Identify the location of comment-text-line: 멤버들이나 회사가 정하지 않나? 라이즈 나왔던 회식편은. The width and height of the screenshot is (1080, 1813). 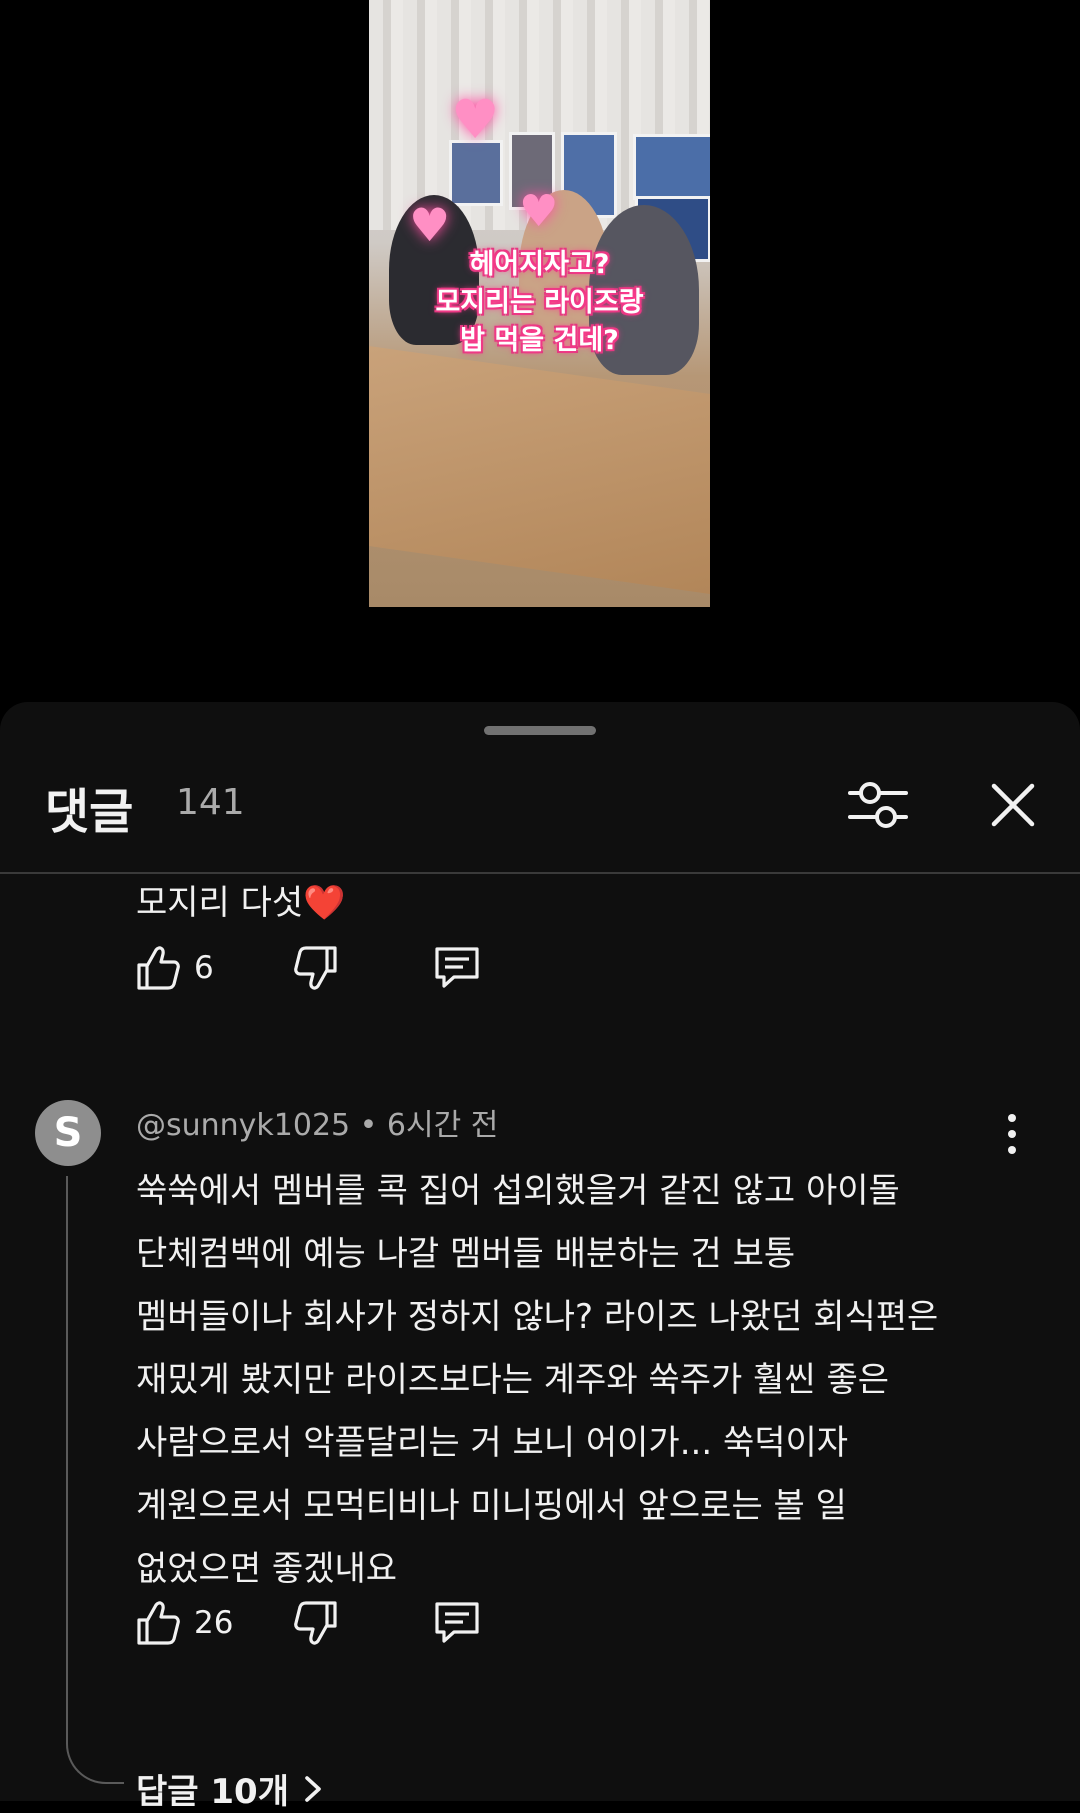
(537, 1317).